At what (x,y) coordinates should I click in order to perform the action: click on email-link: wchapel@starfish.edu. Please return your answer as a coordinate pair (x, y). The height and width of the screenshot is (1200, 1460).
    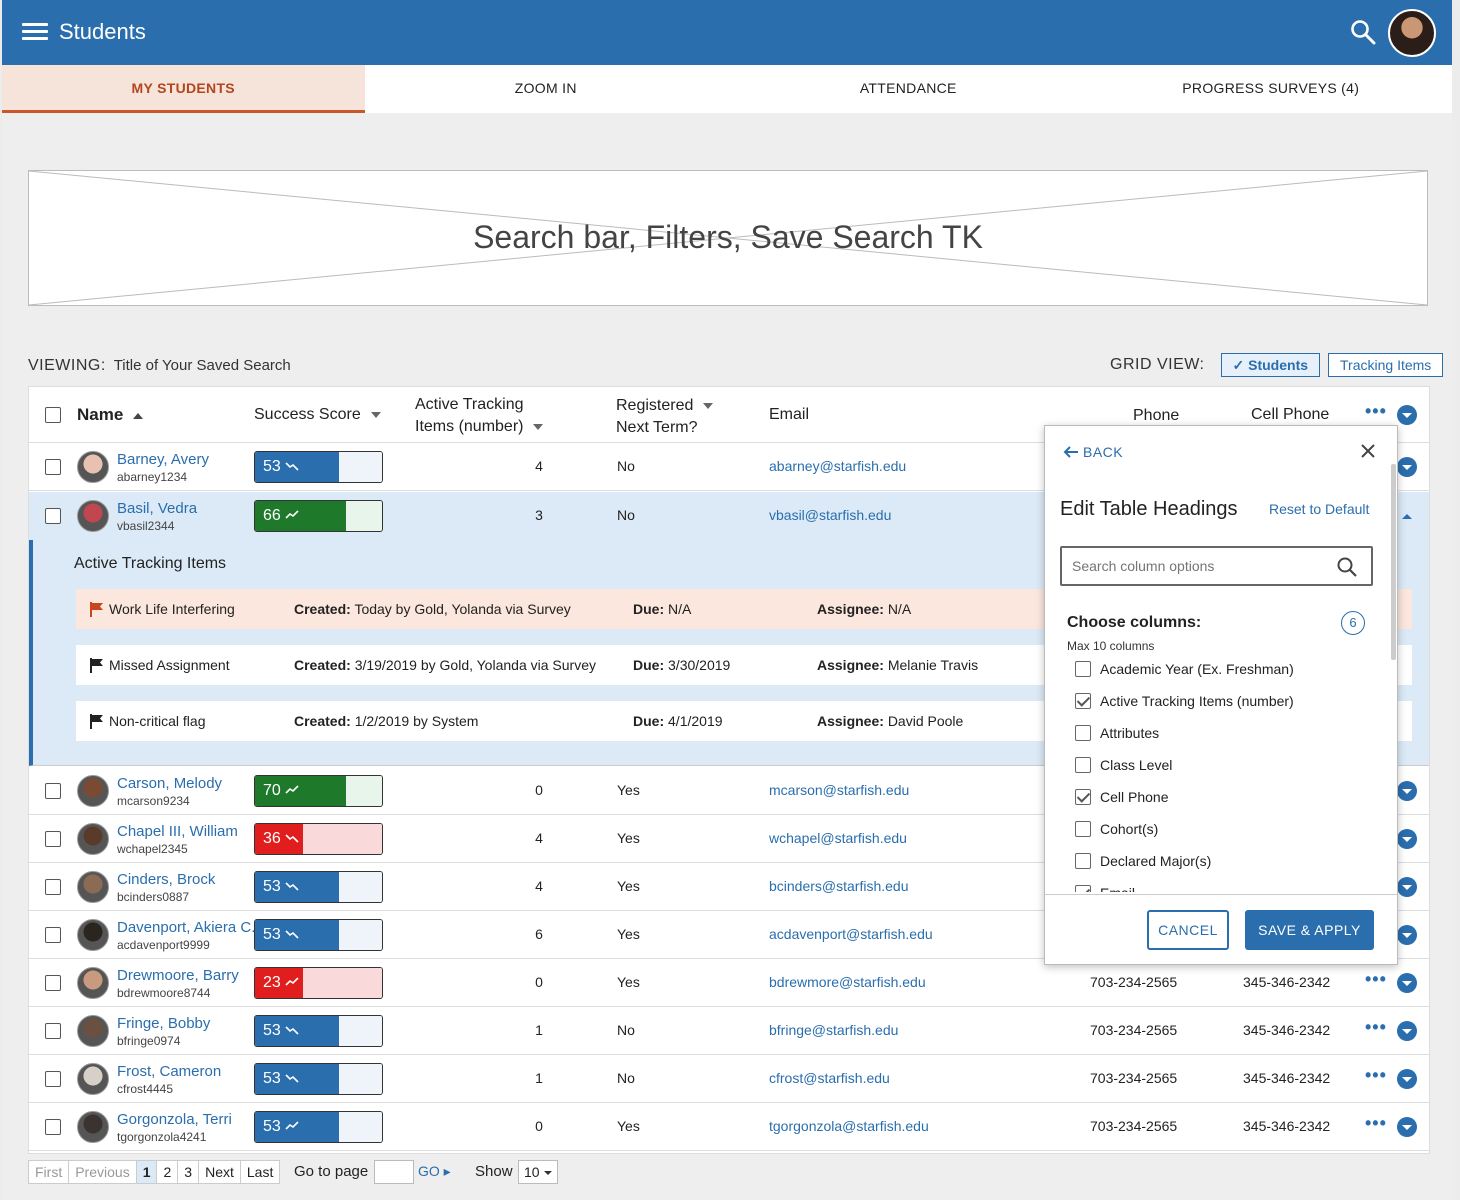
    Looking at the image, I should click on (838, 838).